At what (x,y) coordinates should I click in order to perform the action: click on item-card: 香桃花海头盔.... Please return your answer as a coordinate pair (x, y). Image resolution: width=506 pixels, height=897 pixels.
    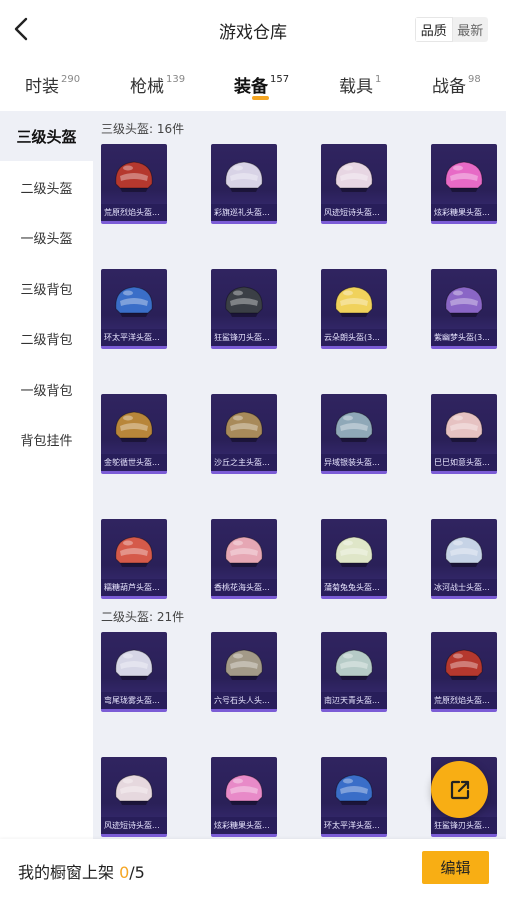
    Looking at the image, I should click on (244, 559).